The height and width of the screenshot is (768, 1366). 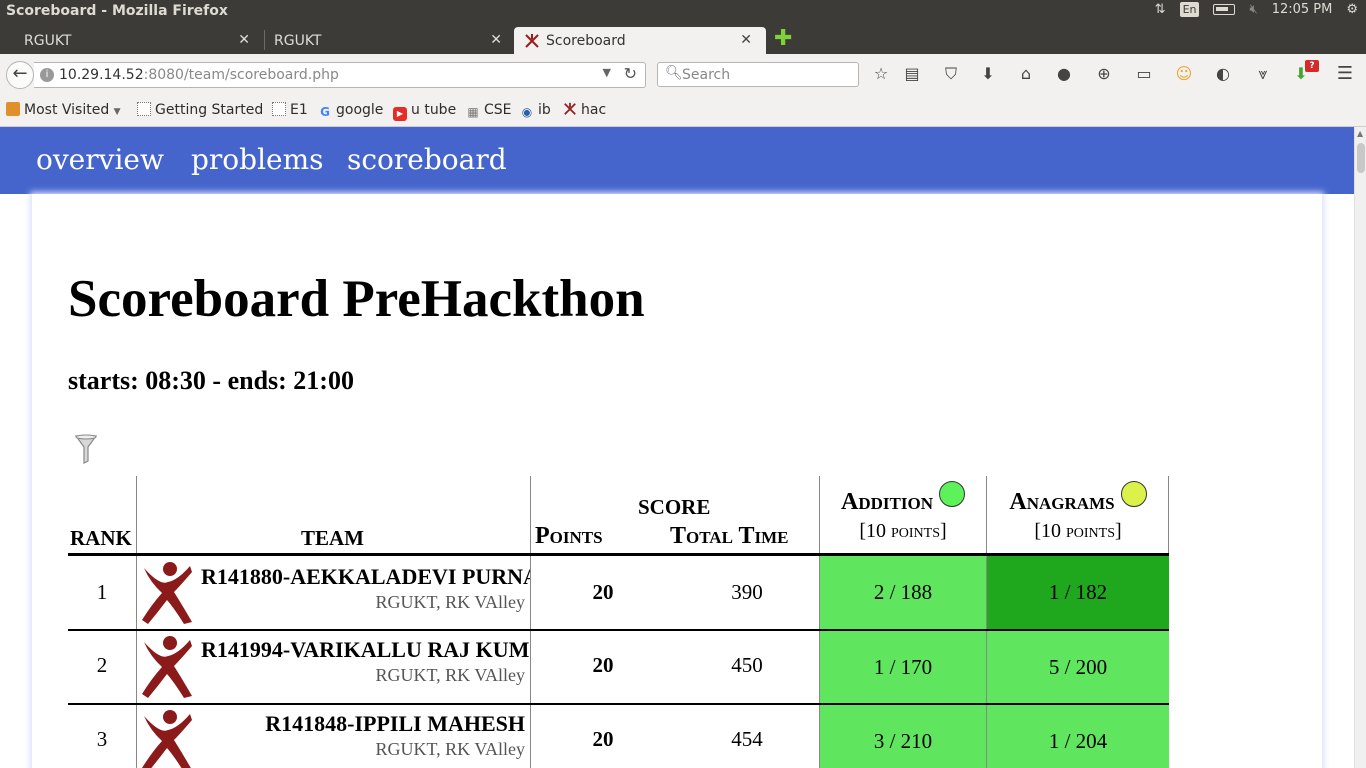 I want to click on most-visited-icon, so click(x=13, y=109).